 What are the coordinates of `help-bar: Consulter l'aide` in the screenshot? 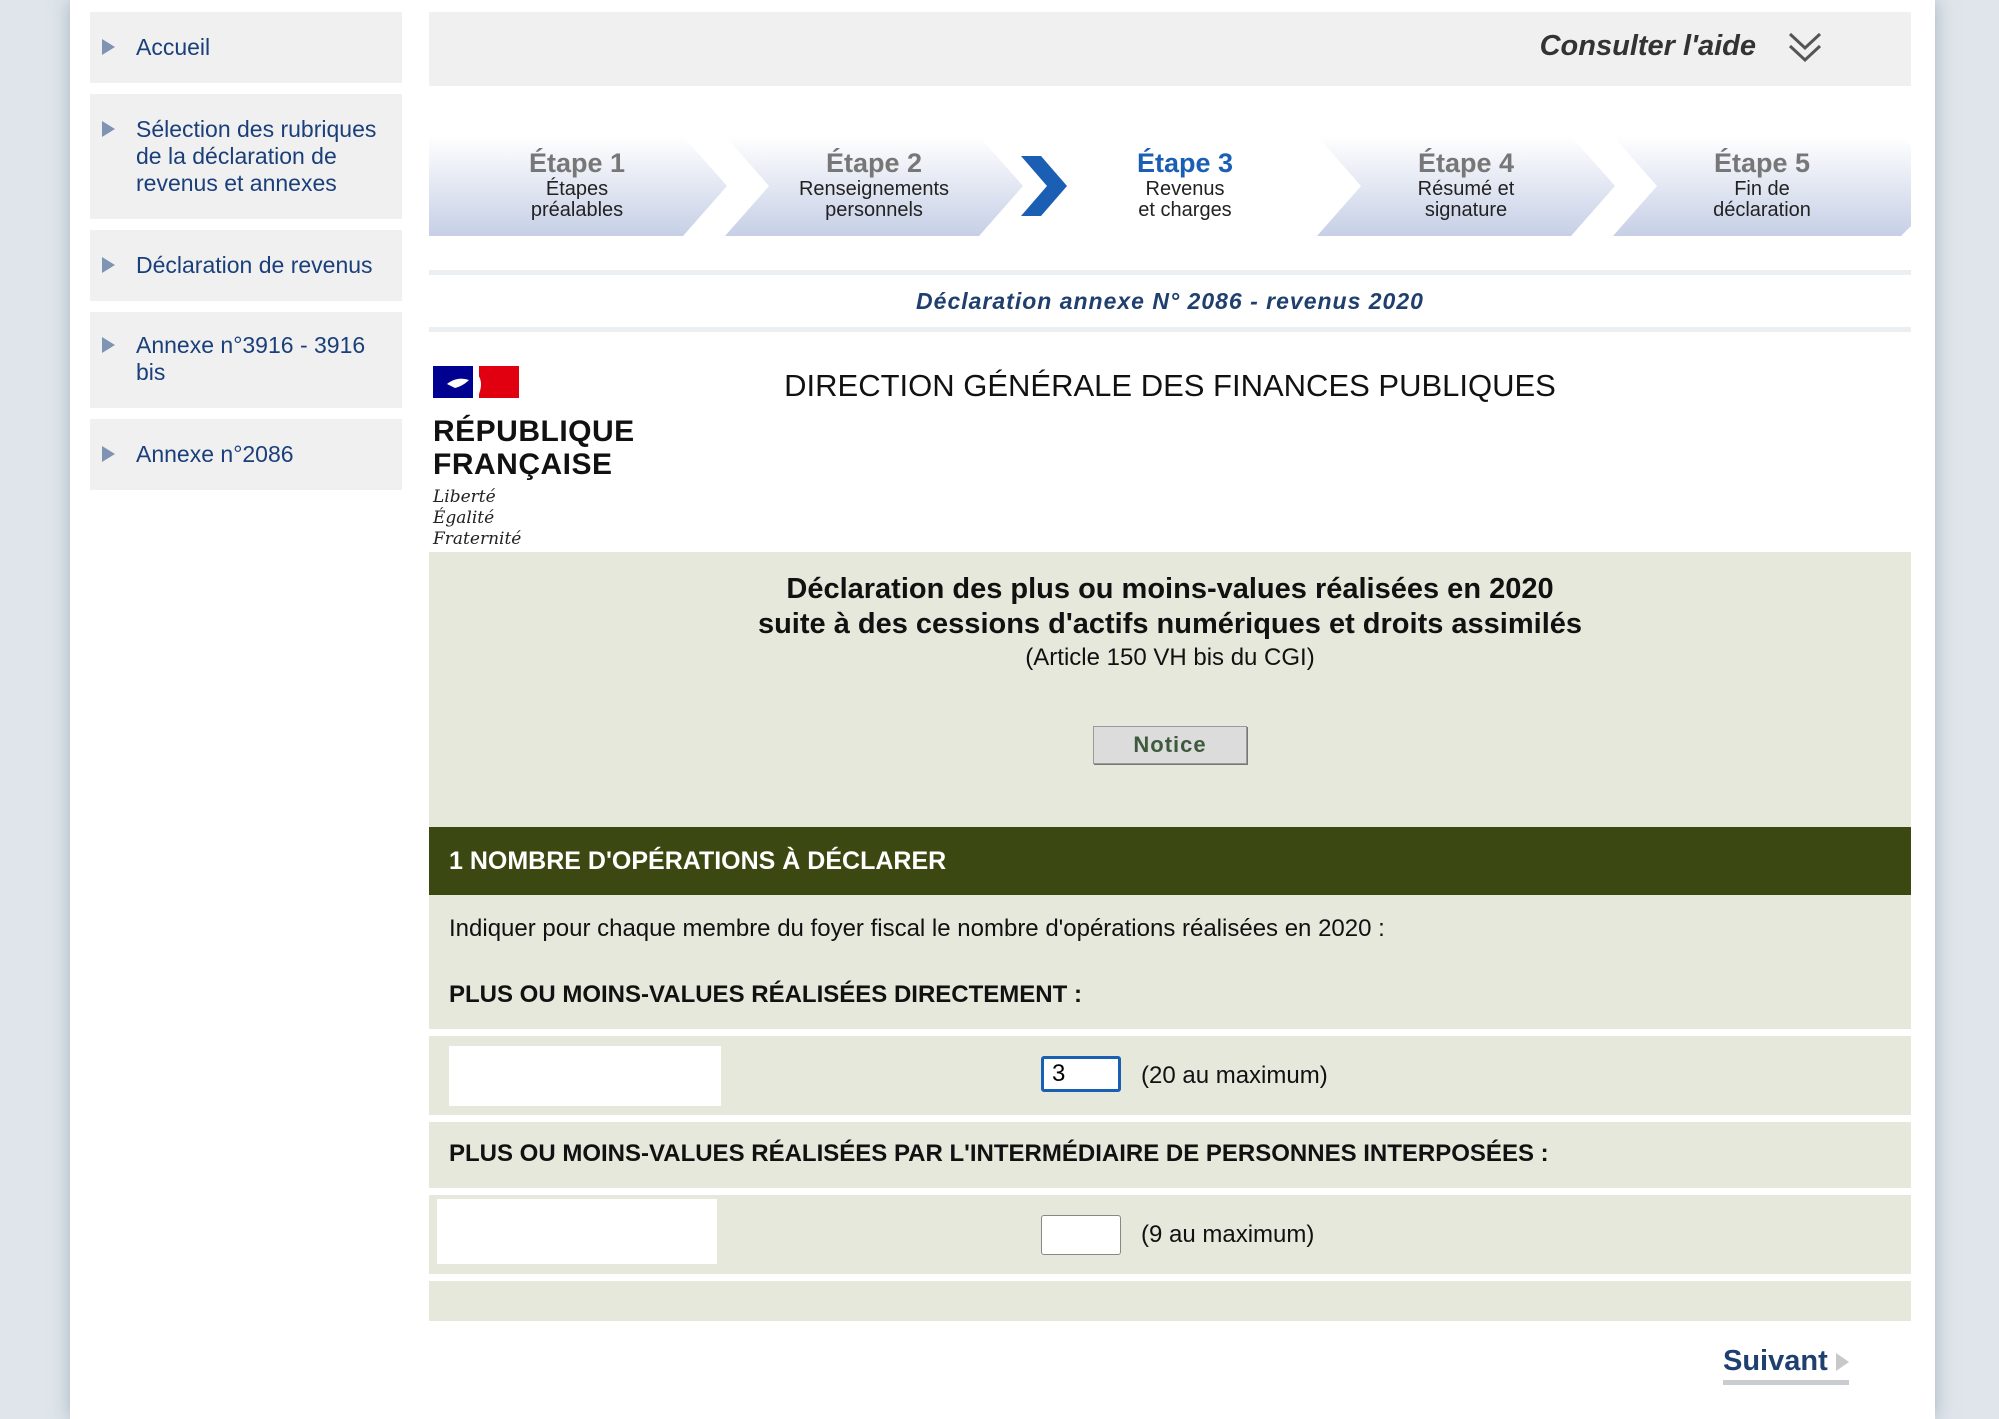 It's located at (1170, 49).